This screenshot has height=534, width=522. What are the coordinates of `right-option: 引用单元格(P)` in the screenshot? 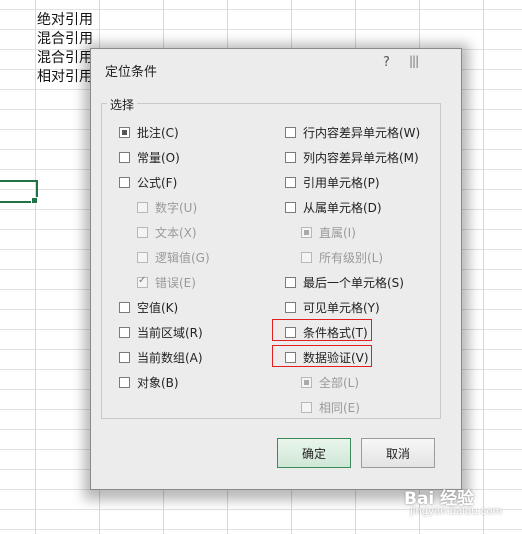 It's located at (332, 182).